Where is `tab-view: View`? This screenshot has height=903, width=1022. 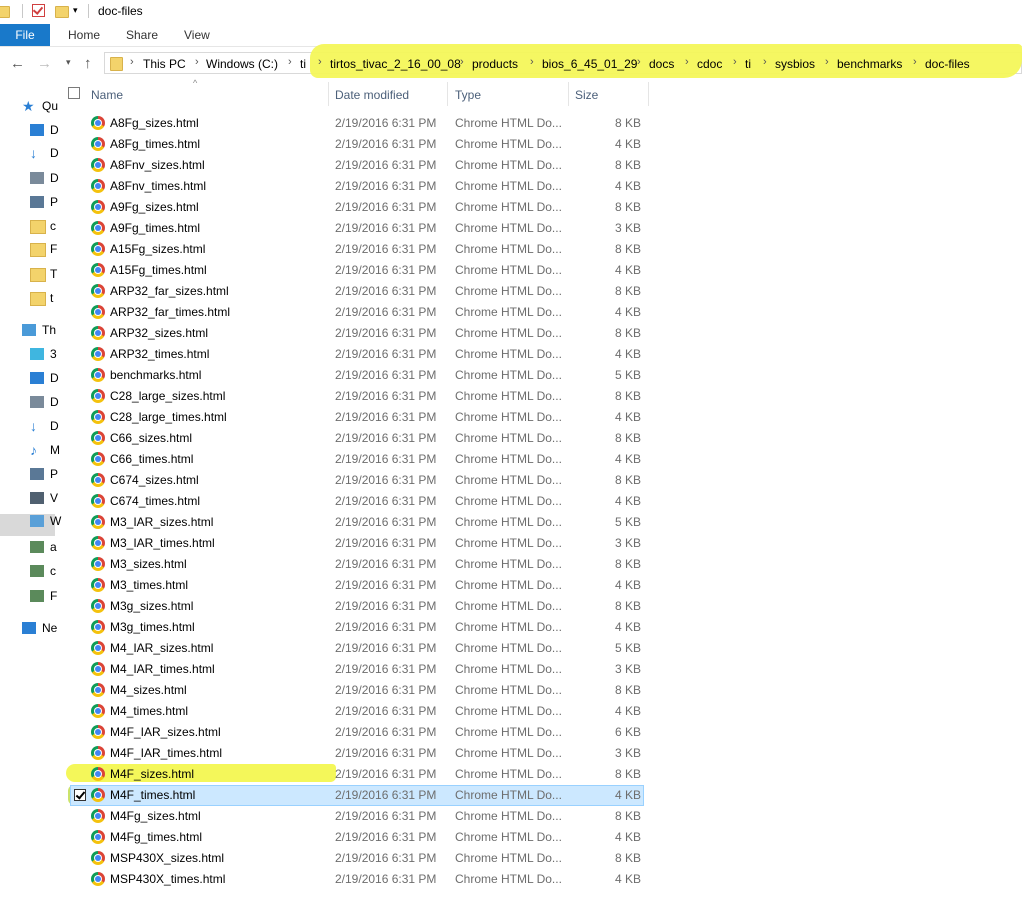 tab-view: View is located at coordinates (197, 35).